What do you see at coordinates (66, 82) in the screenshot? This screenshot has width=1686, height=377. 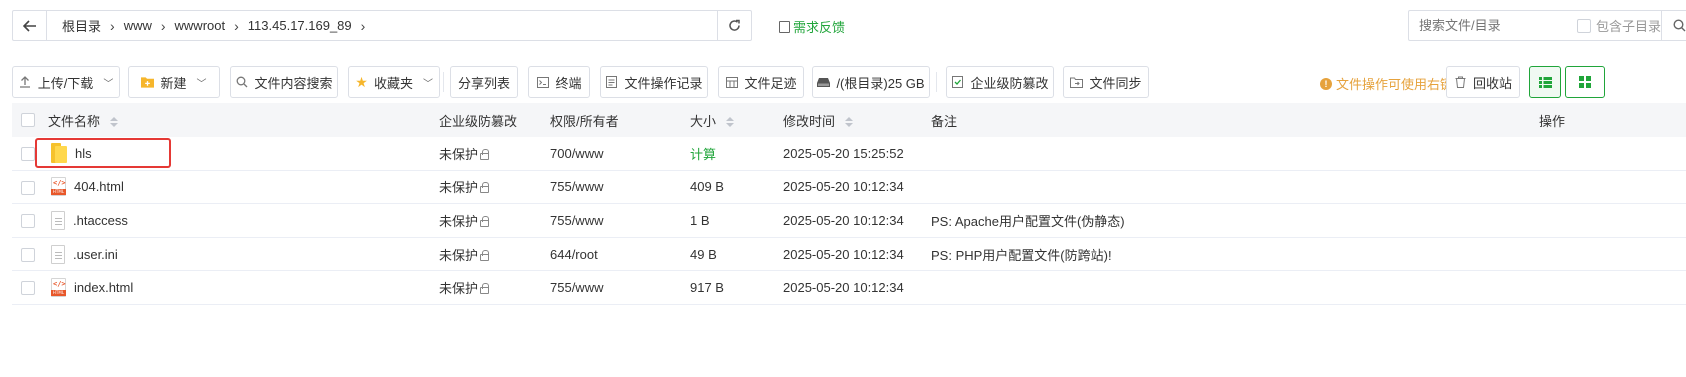 I see `upload-download-button: 上传/下载 ﹀` at bounding box center [66, 82].